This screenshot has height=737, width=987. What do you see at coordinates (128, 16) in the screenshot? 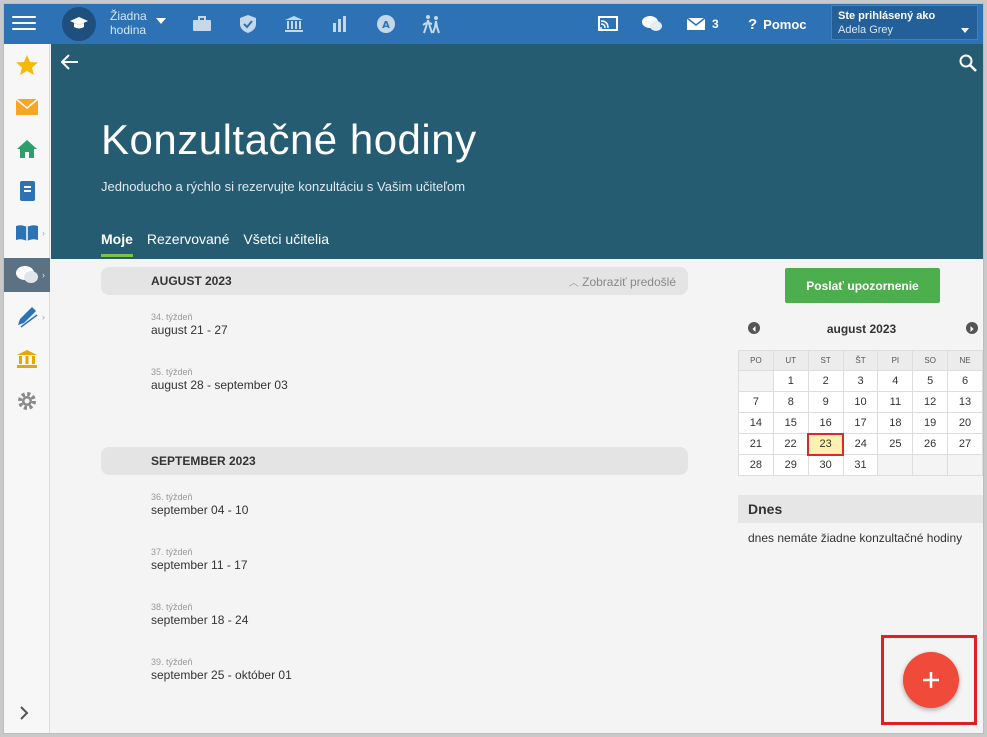
I see `school-name-line1: Žiadna` at bounding box center [128, 16].